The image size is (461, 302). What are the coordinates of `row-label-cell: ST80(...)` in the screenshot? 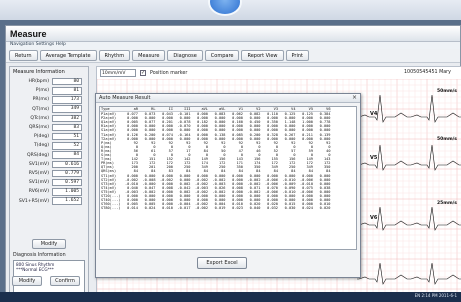 It's located at (111, 208).